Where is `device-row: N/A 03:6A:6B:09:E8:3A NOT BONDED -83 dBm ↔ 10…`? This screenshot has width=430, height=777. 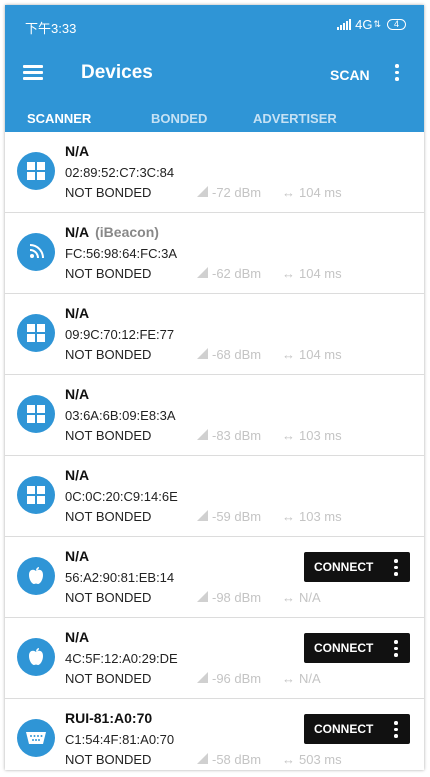
device-row: N/A 03:6A:6B:09:E8:3A NOT BONDED -83 dBm ↔ 10… is located at coordinates (214, 415).